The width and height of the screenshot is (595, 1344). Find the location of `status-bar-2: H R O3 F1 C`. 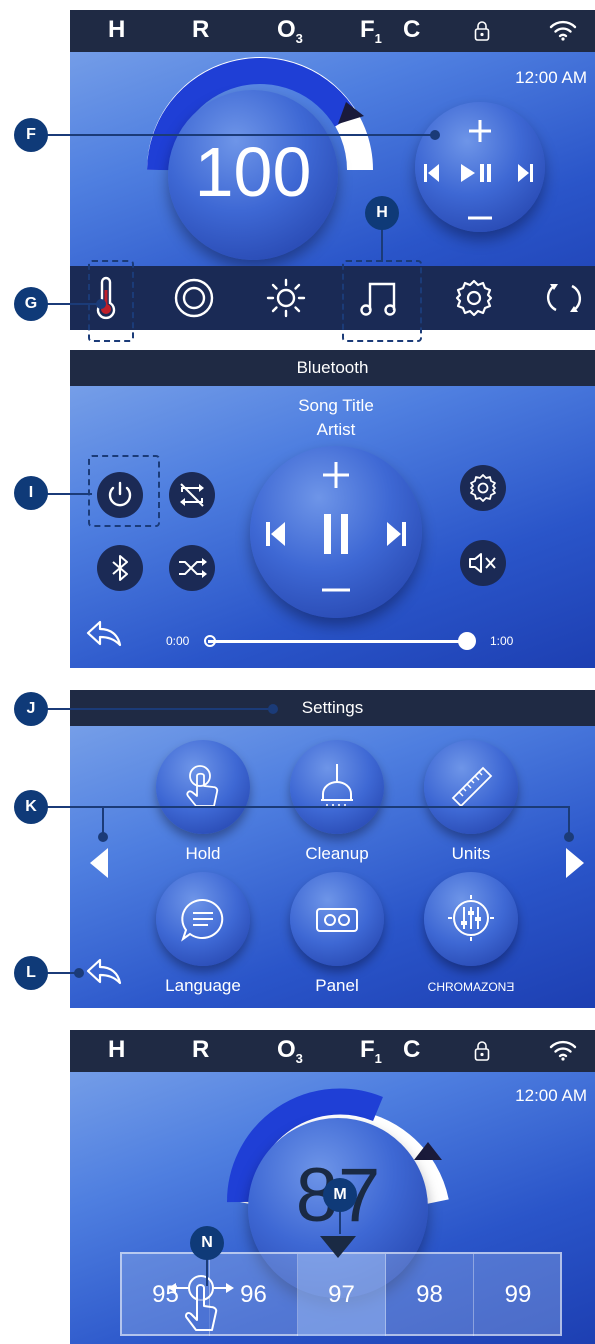

status-bar-2: H R O3 F1 C is located at coordinates (332, 1051).